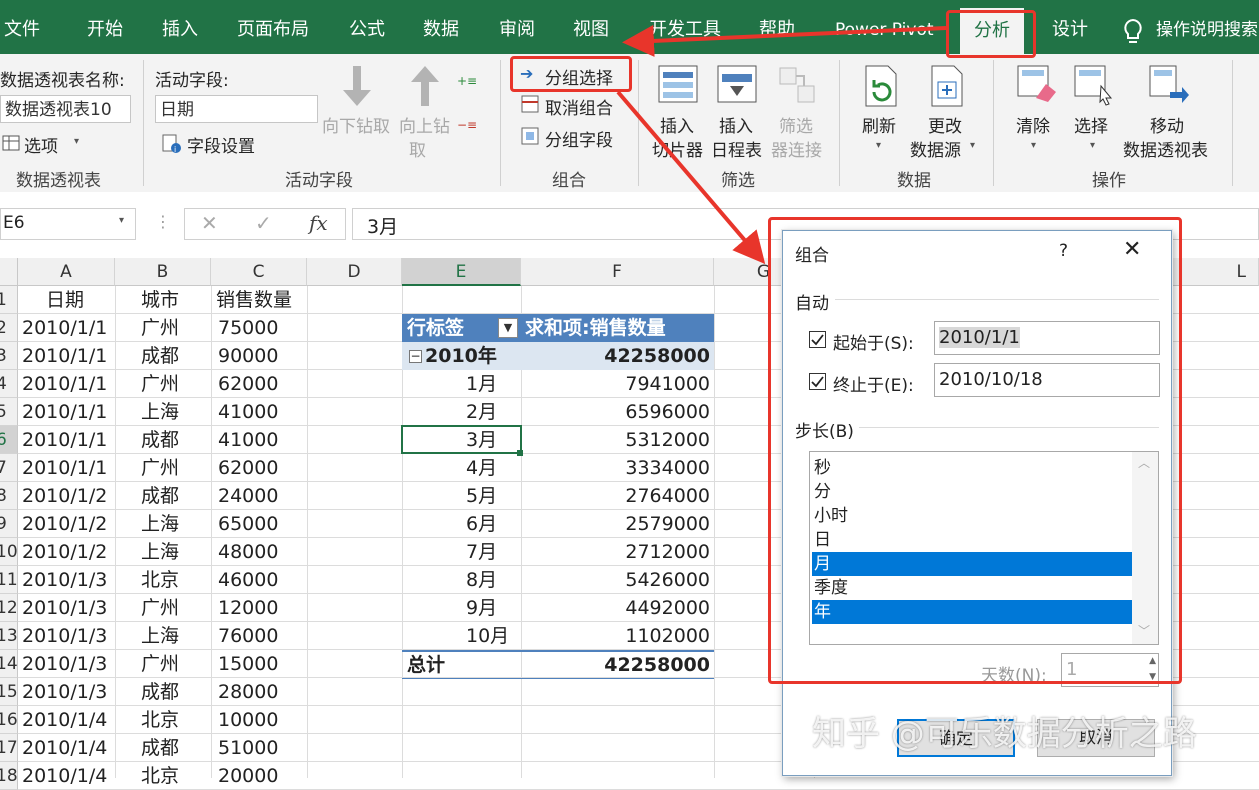 The image size is (1259, 790). Describe the element at coordinates (781, 144) in the screenshot. I see `annotation-arrows` at that location.